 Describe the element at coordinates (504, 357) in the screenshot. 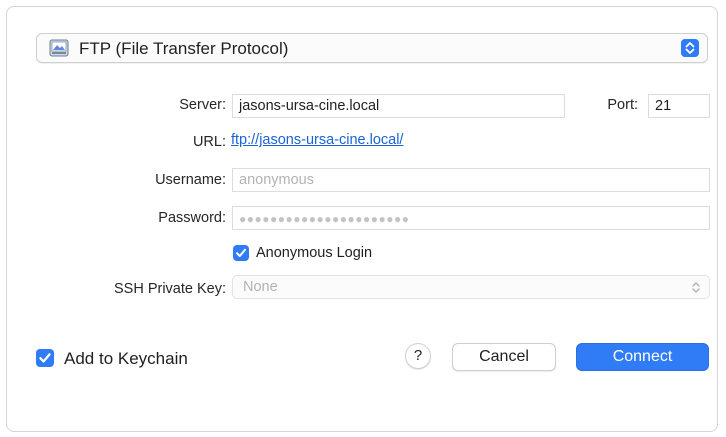

I see `cancel-button: Cancel` at that location.